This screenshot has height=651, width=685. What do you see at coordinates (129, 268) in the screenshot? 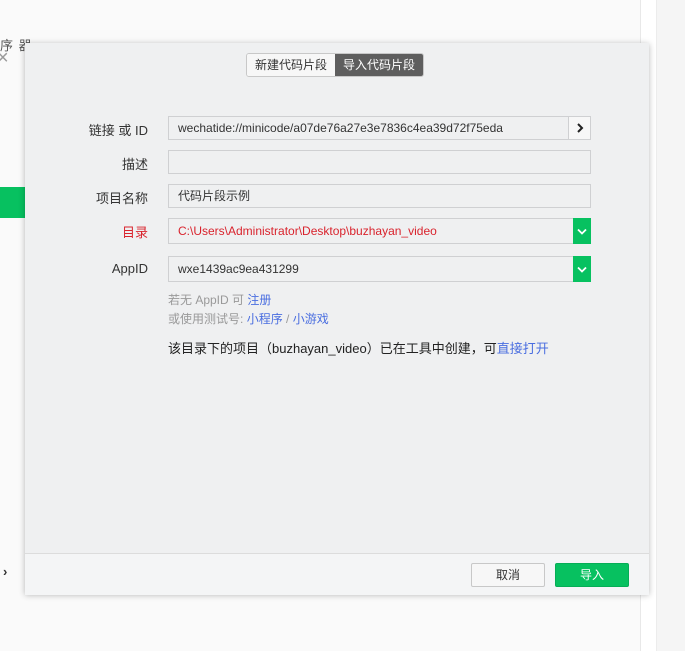
I see `appid-label: AppID` at bounding box center [129, 268].